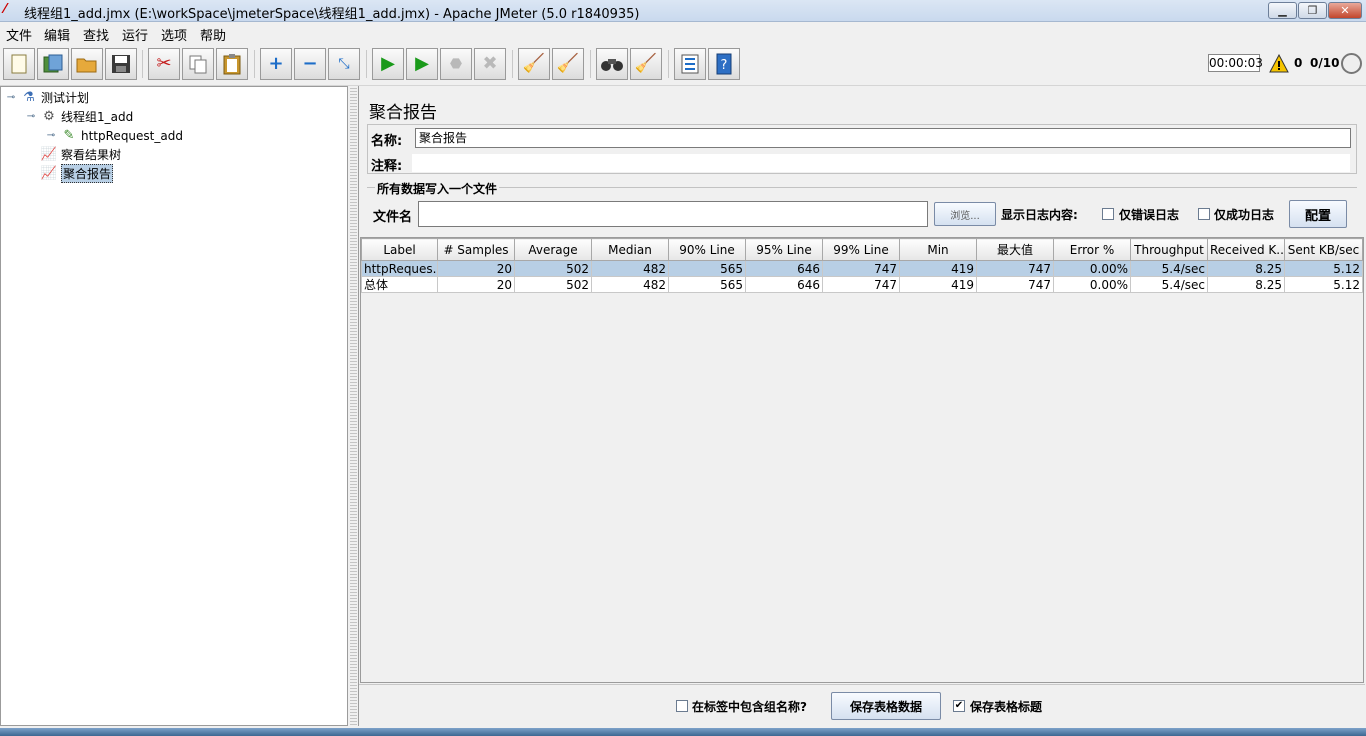 The width and height of the screenshot is (1366, 736). I want to click on paste-icon, so click(232, 64).